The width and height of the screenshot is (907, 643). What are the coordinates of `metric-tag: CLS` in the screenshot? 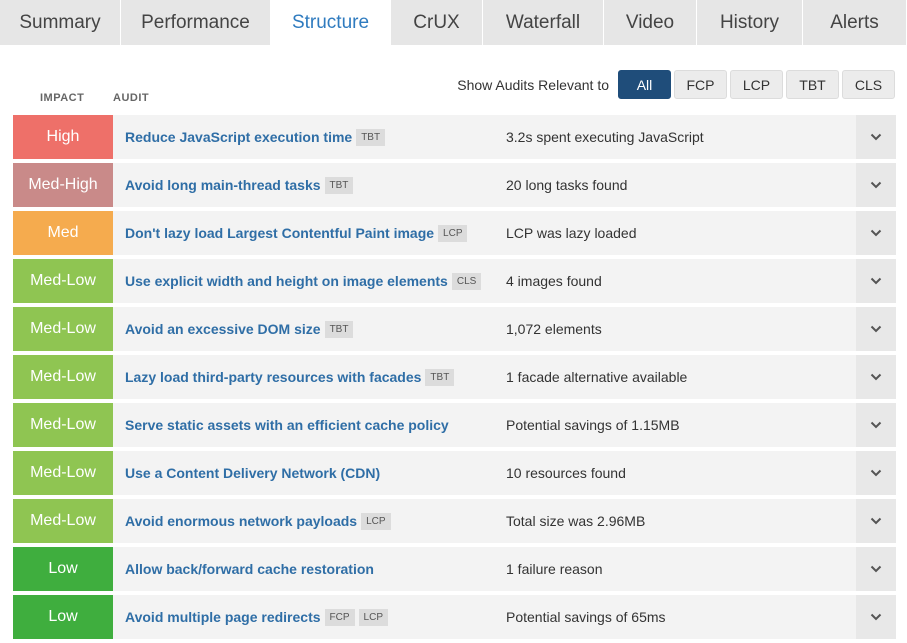 It's located at (466, 281).